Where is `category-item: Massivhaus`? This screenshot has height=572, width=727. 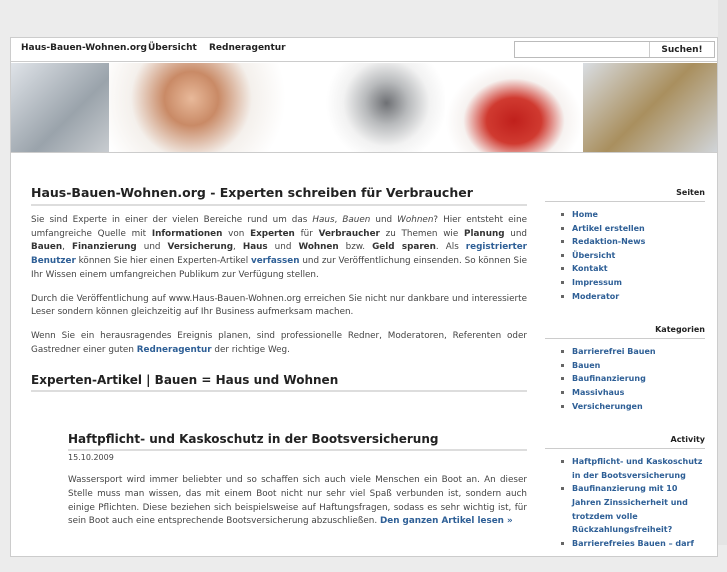 category-item: Massivhaus is located at coordinates (625, 393).